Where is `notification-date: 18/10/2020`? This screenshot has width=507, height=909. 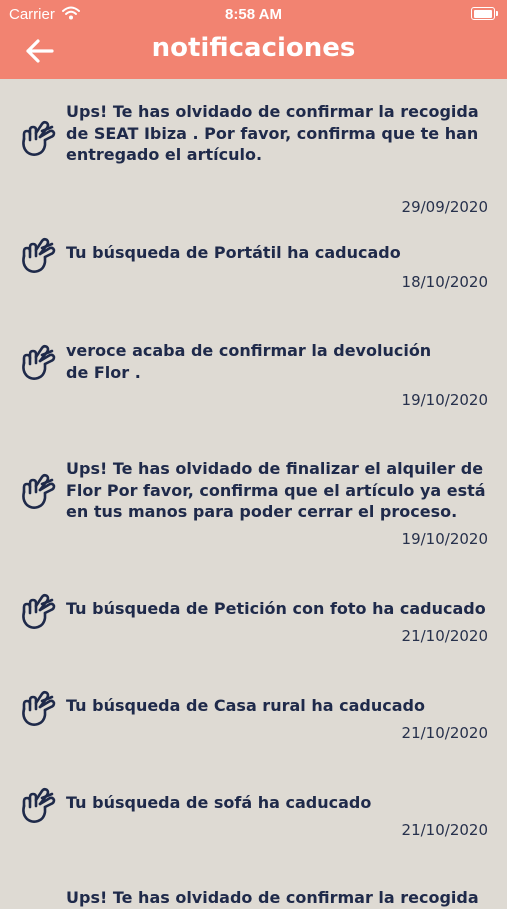 notification-date: 18/10/2020 is located at coordinates (444, 282).